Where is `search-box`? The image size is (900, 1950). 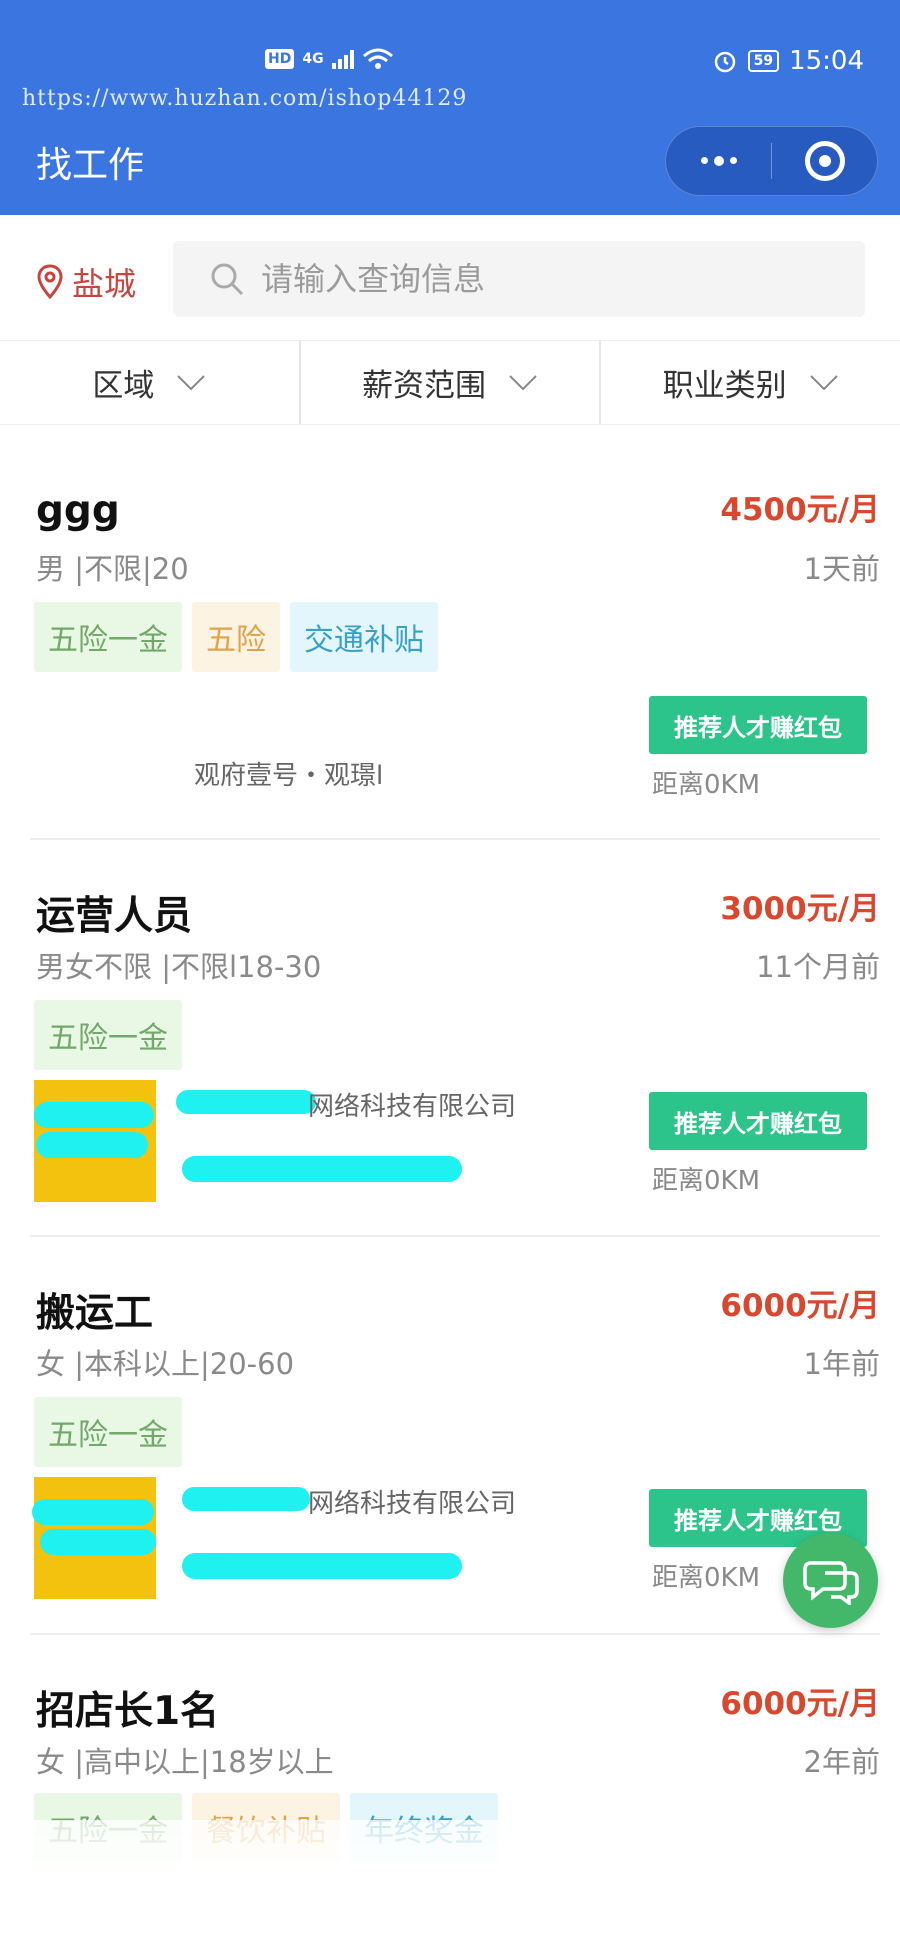
search-box is located at coordinates (519, 279).